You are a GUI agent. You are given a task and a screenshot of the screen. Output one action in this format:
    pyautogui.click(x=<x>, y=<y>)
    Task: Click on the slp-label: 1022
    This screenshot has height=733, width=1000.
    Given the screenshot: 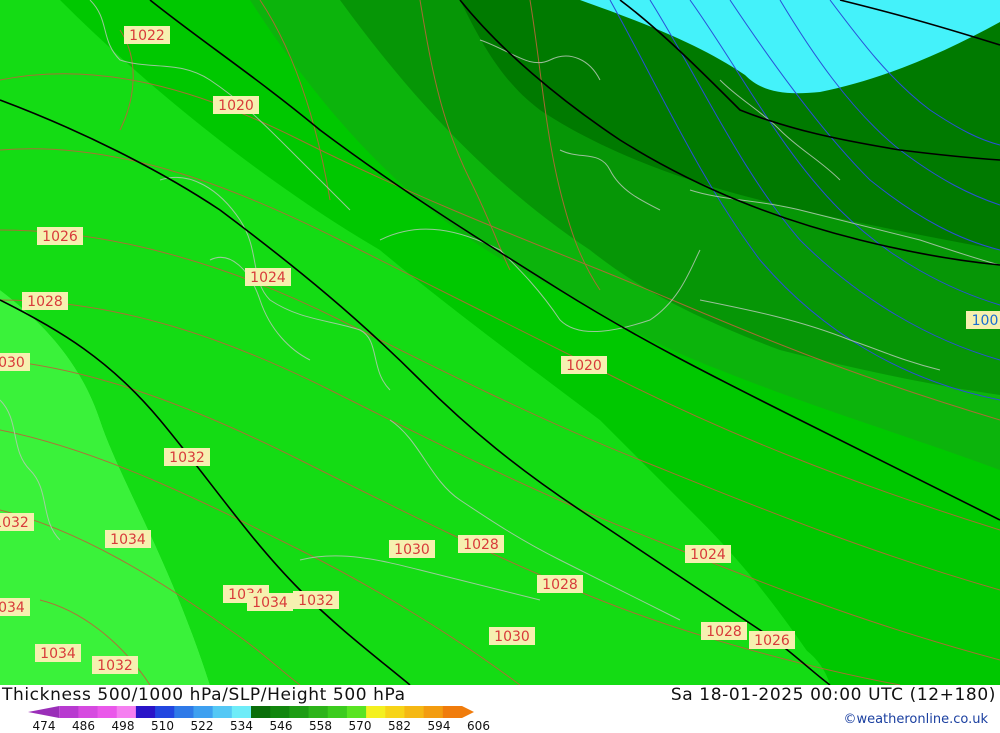 What is the action you would take?
    pyautogui.click(x=147, y=35)
    